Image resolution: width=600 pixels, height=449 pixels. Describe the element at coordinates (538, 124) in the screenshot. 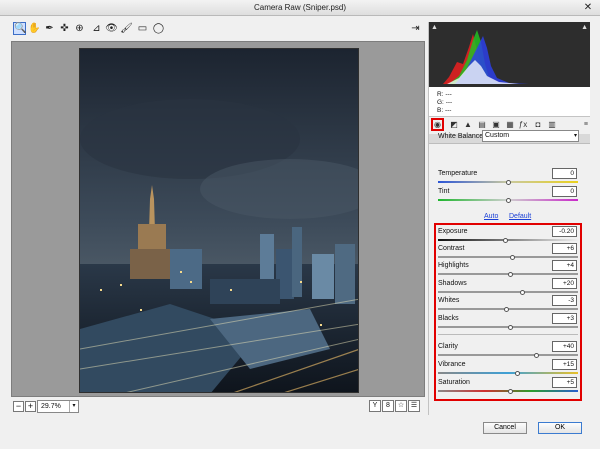

I see `tab-camera-calibration-icon: ◘` at that location.